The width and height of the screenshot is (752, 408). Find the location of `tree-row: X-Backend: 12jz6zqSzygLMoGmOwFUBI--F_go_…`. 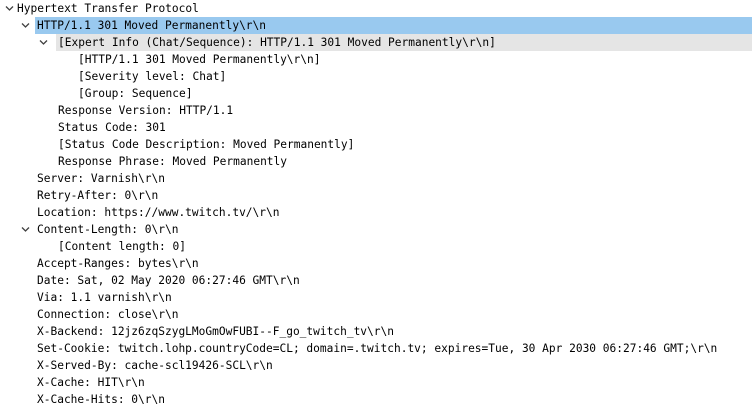

tree-row: X-Backend: 12jz6zqSzygLMoGmOwFUBI--F_go_… is located at coordinates (376, 331).